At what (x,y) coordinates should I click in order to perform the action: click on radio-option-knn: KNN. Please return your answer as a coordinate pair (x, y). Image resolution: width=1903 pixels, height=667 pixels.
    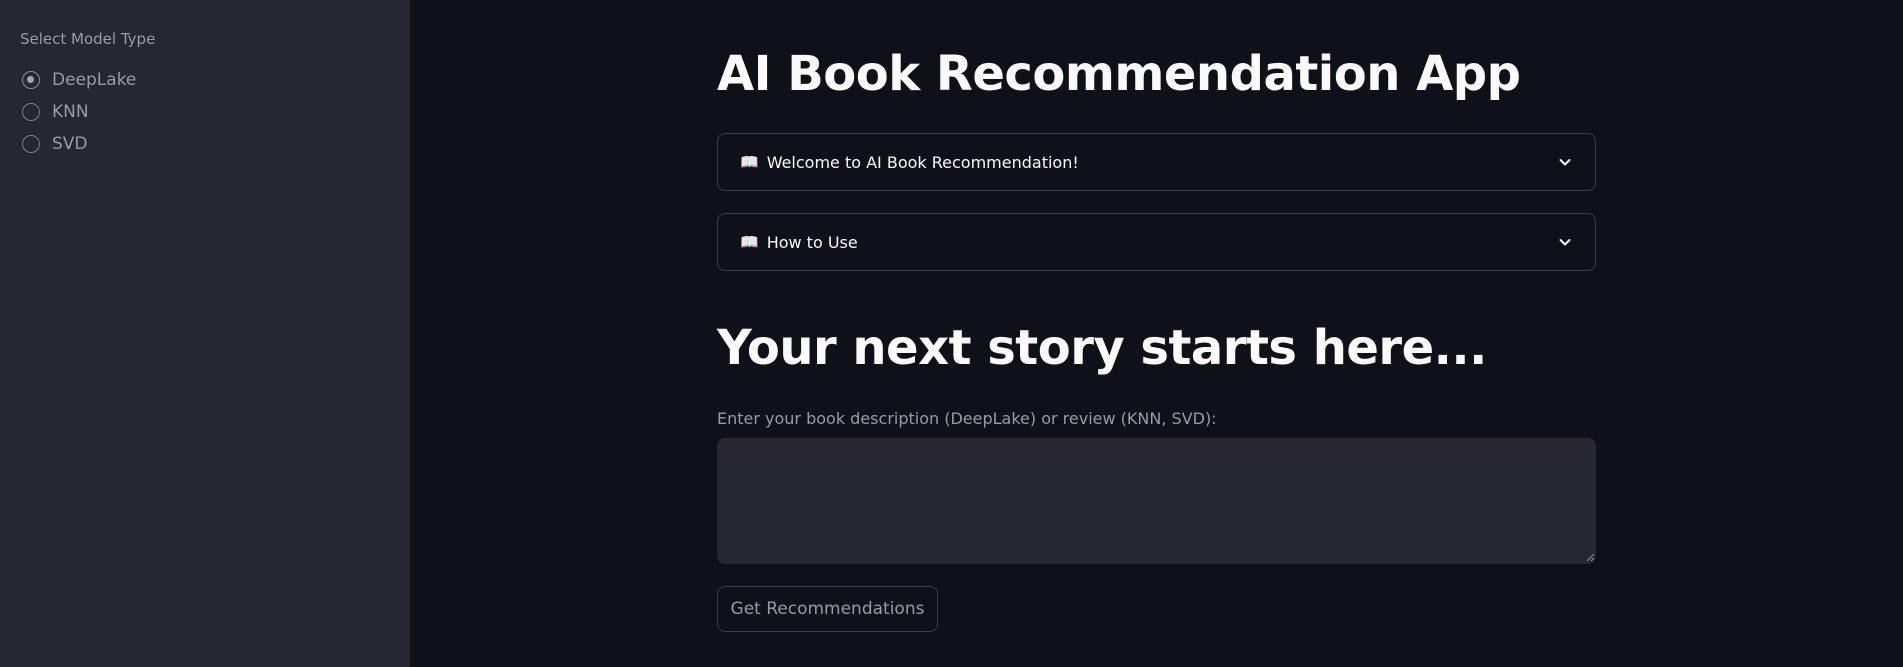
    Looking at the image, I should click on (79, 112).